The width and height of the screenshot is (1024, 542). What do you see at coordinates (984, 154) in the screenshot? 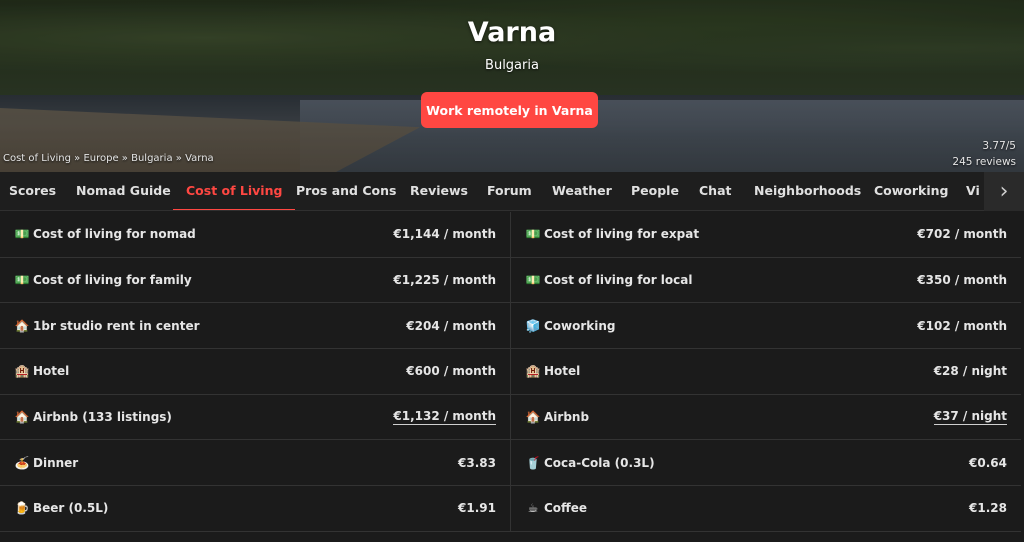
I see `rating-box: 3.77/5 245 reviews` at bounding box center [984, 154].